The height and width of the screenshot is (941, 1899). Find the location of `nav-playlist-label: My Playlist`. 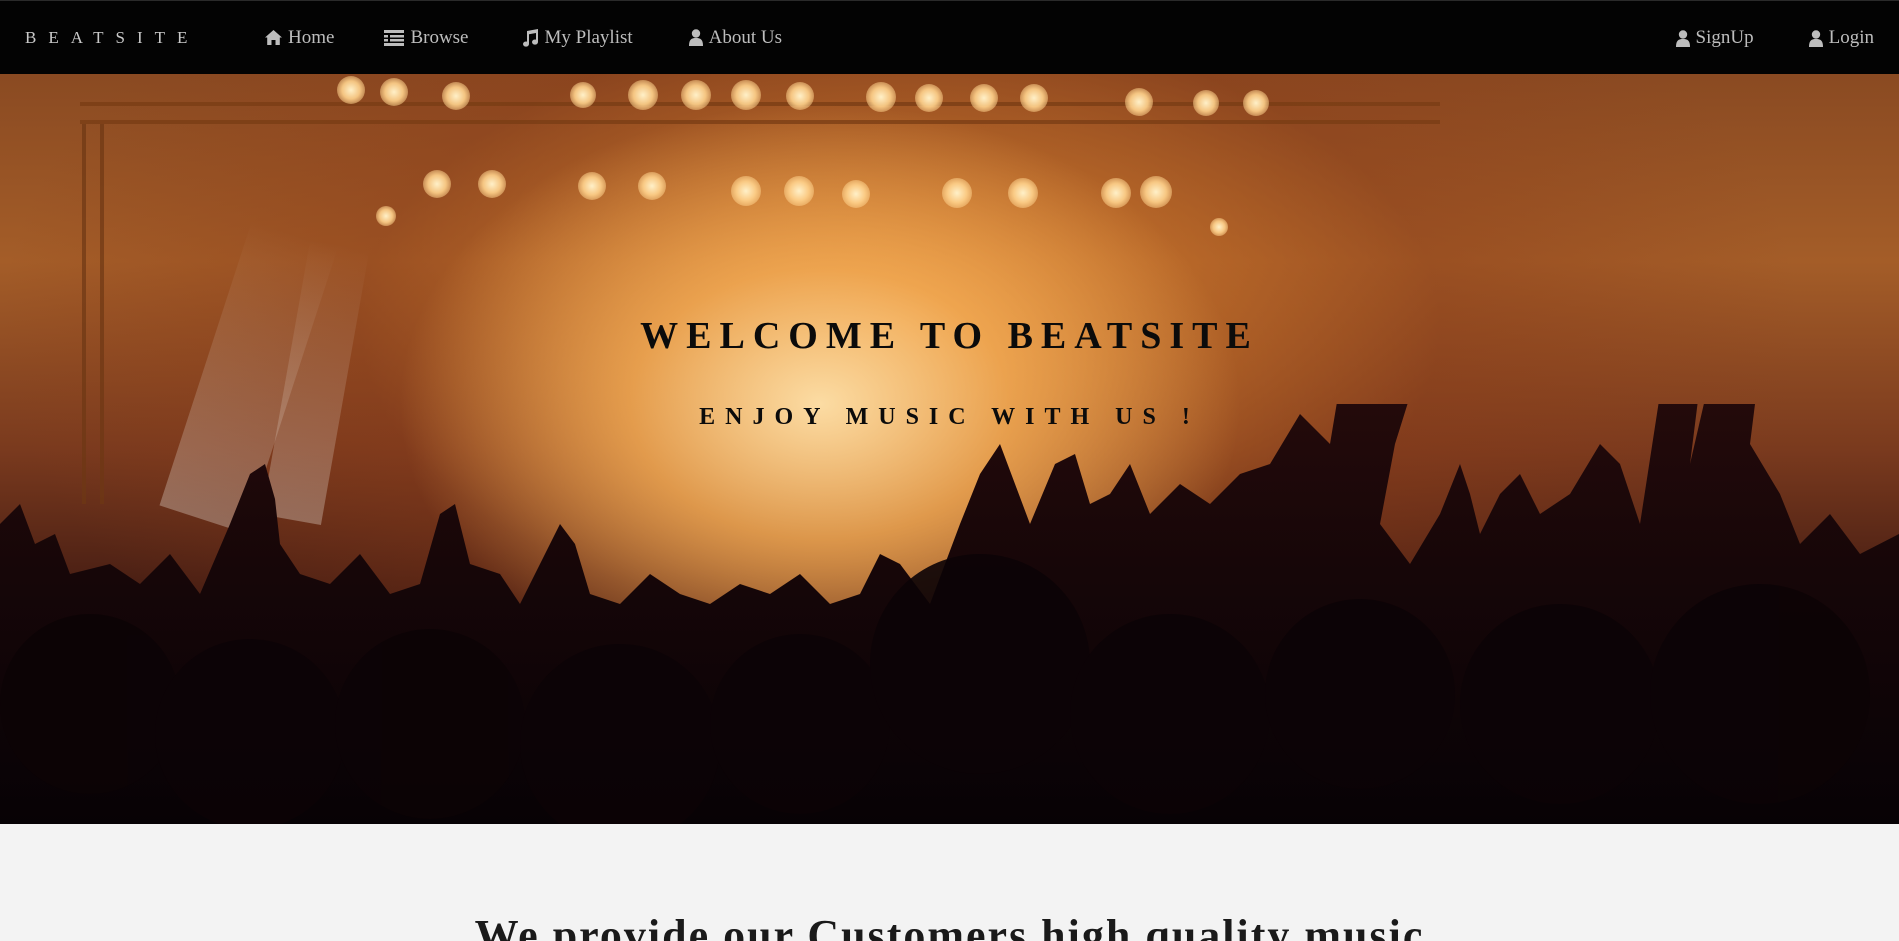

nav-playlist-label: My Playlist is located at coordinates (588, 37).